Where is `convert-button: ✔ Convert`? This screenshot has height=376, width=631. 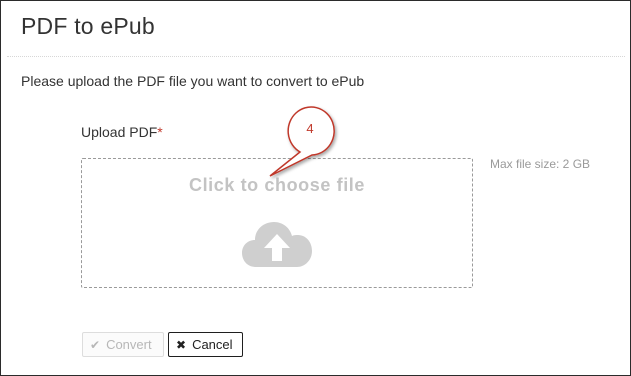
convert-button: ✔ Convert is located at coordinates (123, 344).